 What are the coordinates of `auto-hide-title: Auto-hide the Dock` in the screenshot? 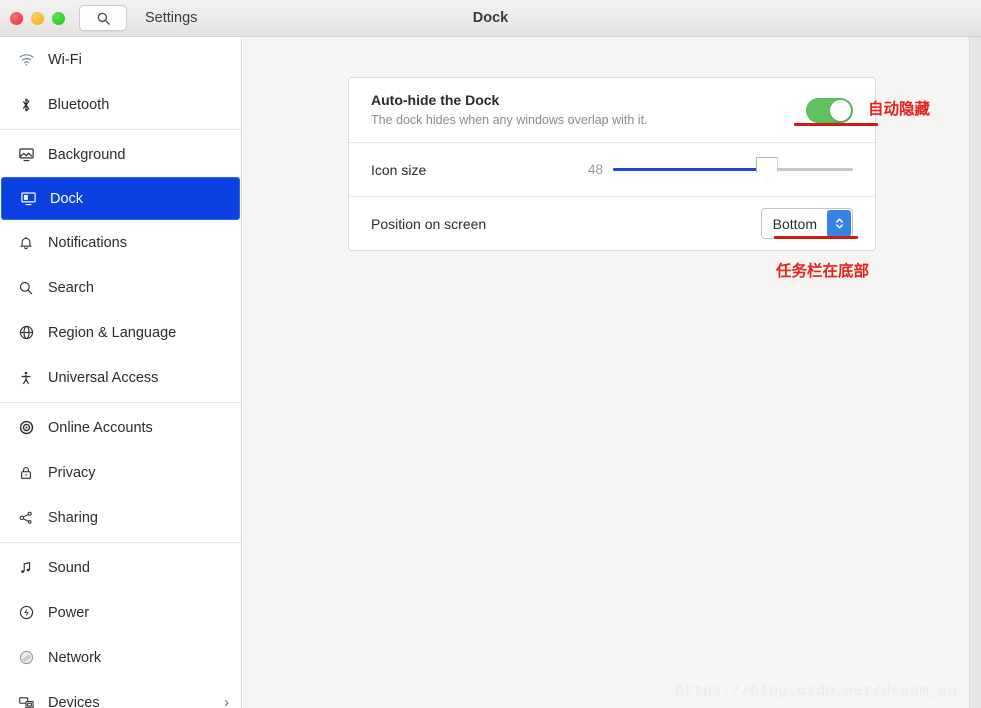 It's located at (435, 100).